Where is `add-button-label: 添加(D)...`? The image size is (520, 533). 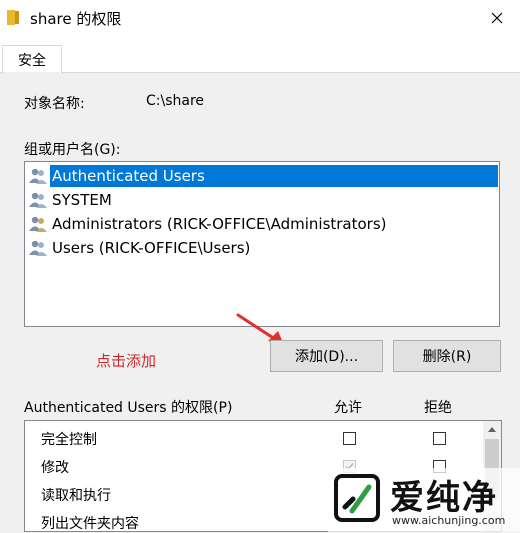
add-button-label: 添加(D)... is located at coordinates (326, 357).